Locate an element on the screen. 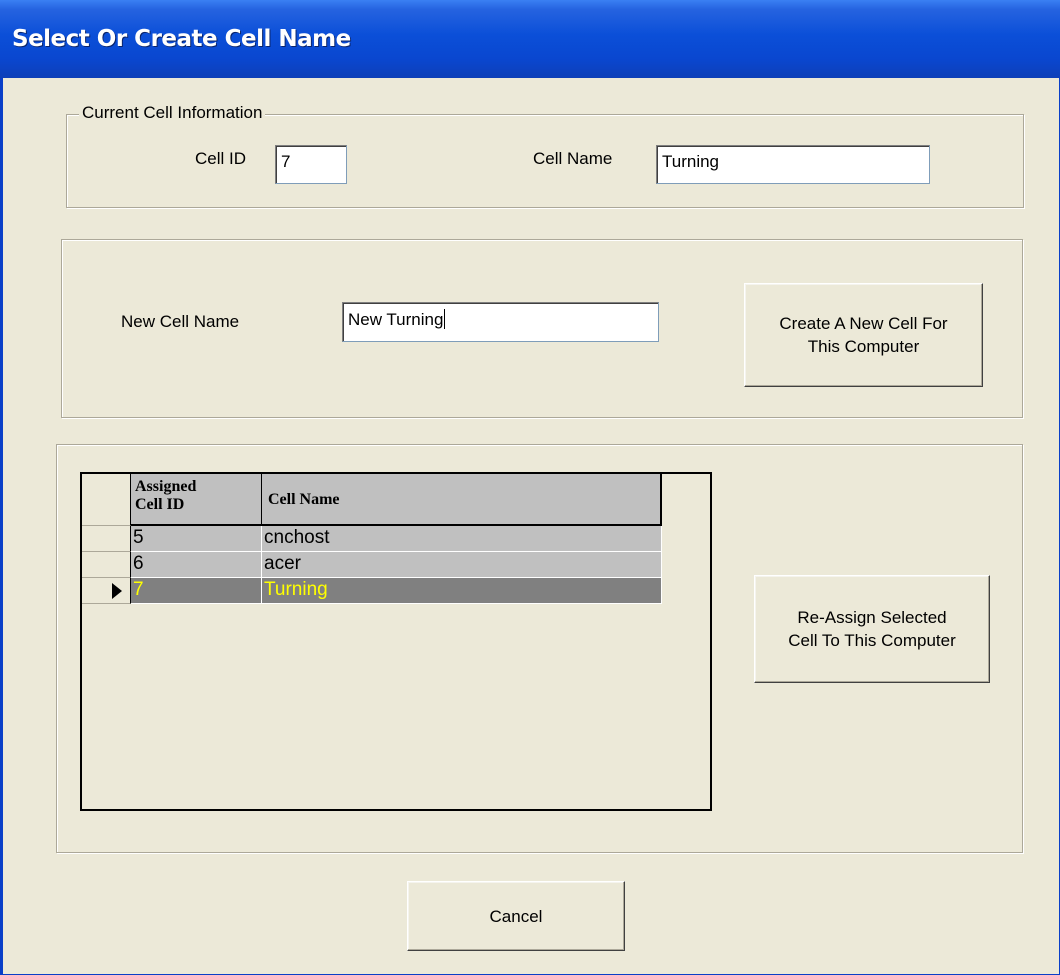 This screenshot has height=975, width=1060. table-row-cell-id: 6 is located at coordinates (196, 565).